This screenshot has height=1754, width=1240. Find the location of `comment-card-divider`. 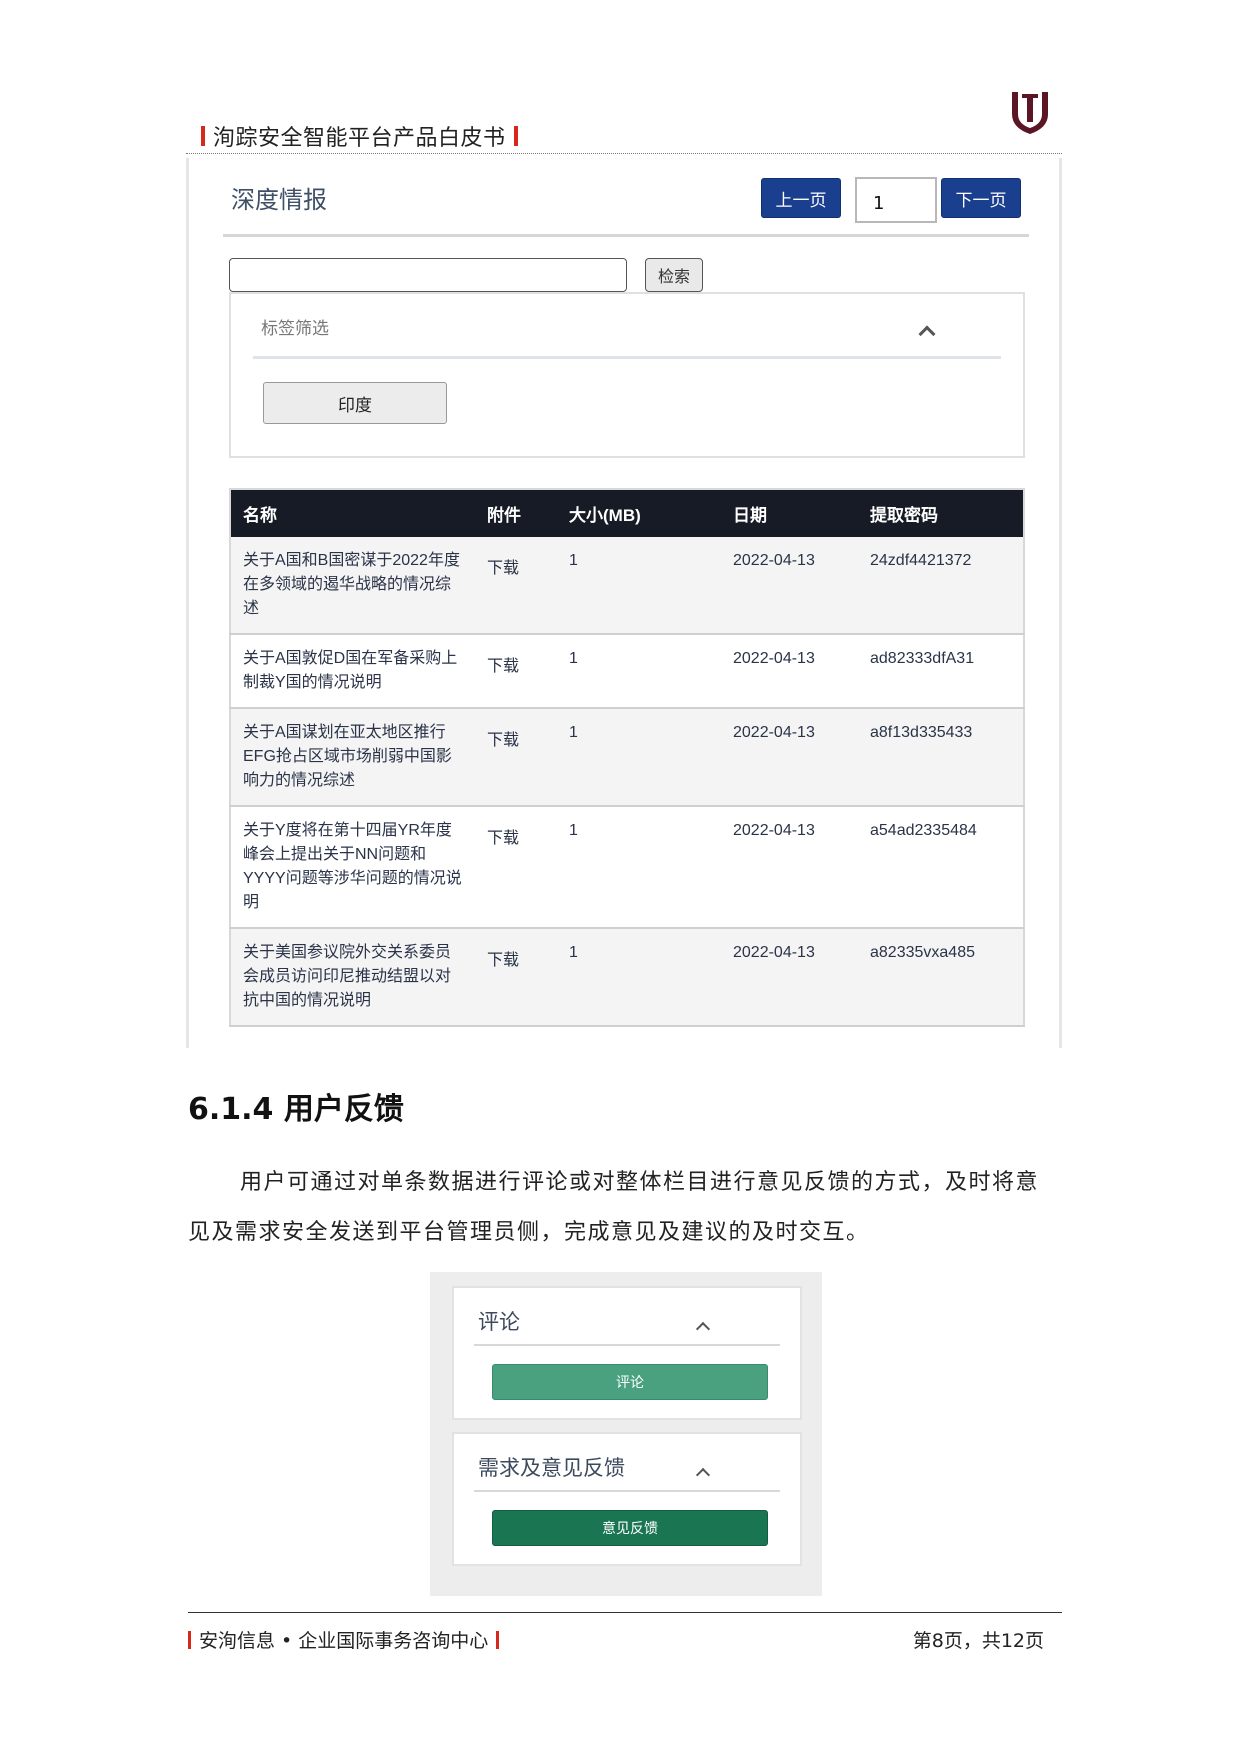

comment-card-divider is located at coordinates (627, 1345).